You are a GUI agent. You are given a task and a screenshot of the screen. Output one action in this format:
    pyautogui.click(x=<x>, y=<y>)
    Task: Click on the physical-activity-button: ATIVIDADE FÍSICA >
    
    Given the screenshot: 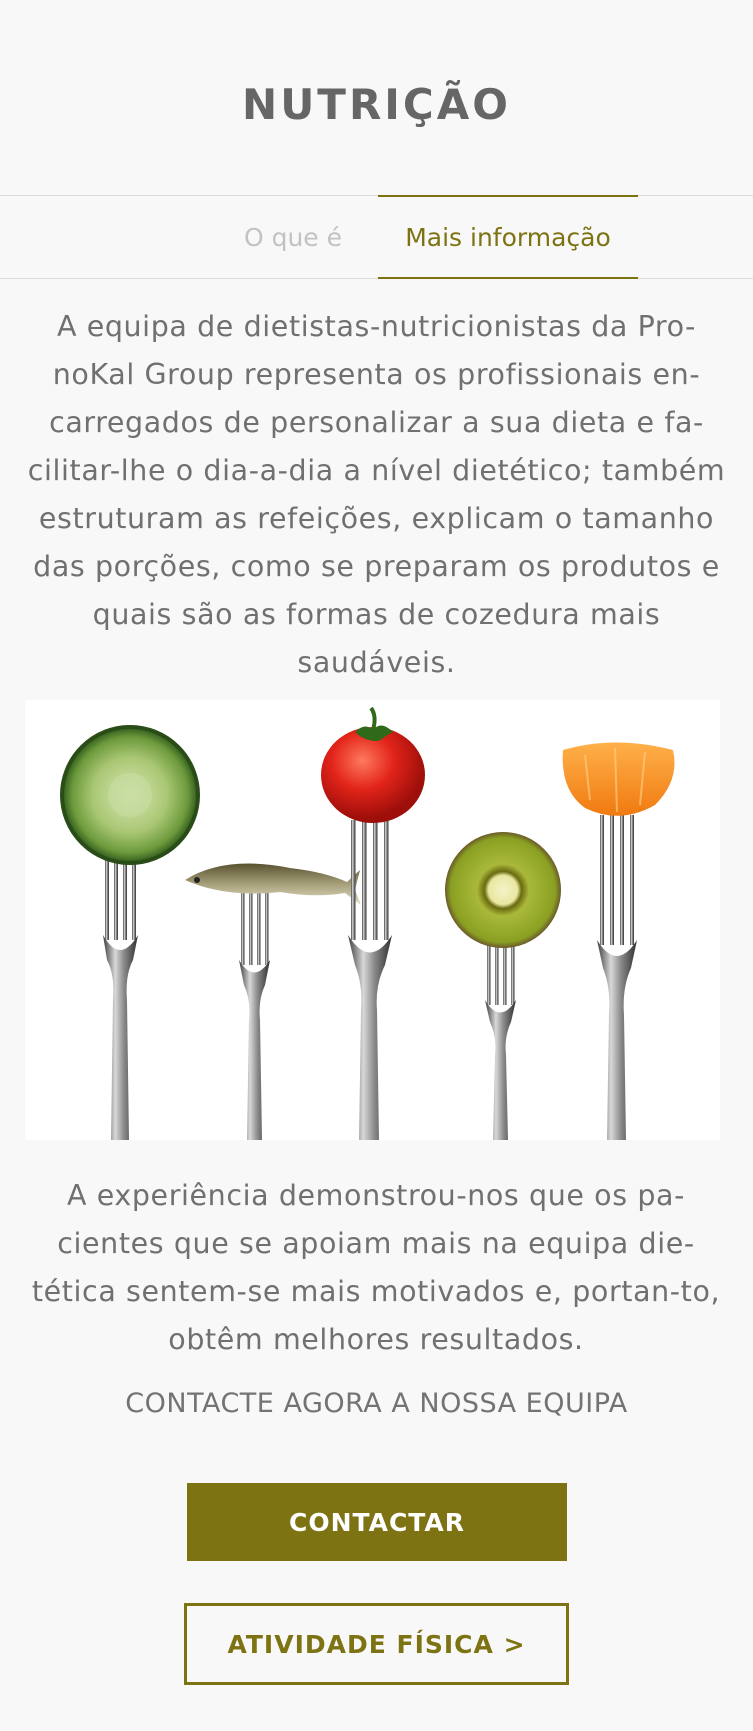 What is the action you would take?
    pyautogui.click(x=376, y=1644)
    